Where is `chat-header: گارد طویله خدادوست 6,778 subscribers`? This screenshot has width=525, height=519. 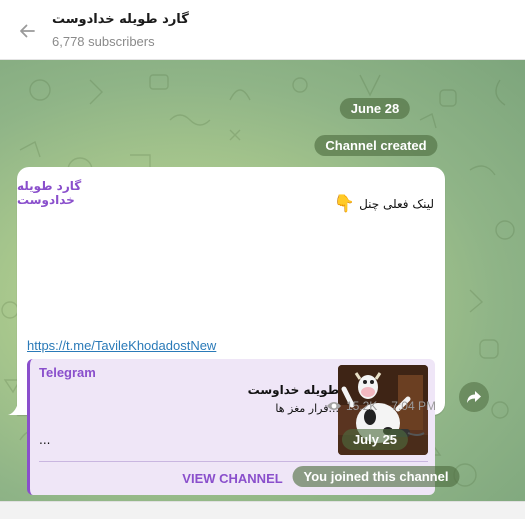
chat-header: گارد طویله خدادوست 6,778 subscribers is located at coordinates (262, 30).